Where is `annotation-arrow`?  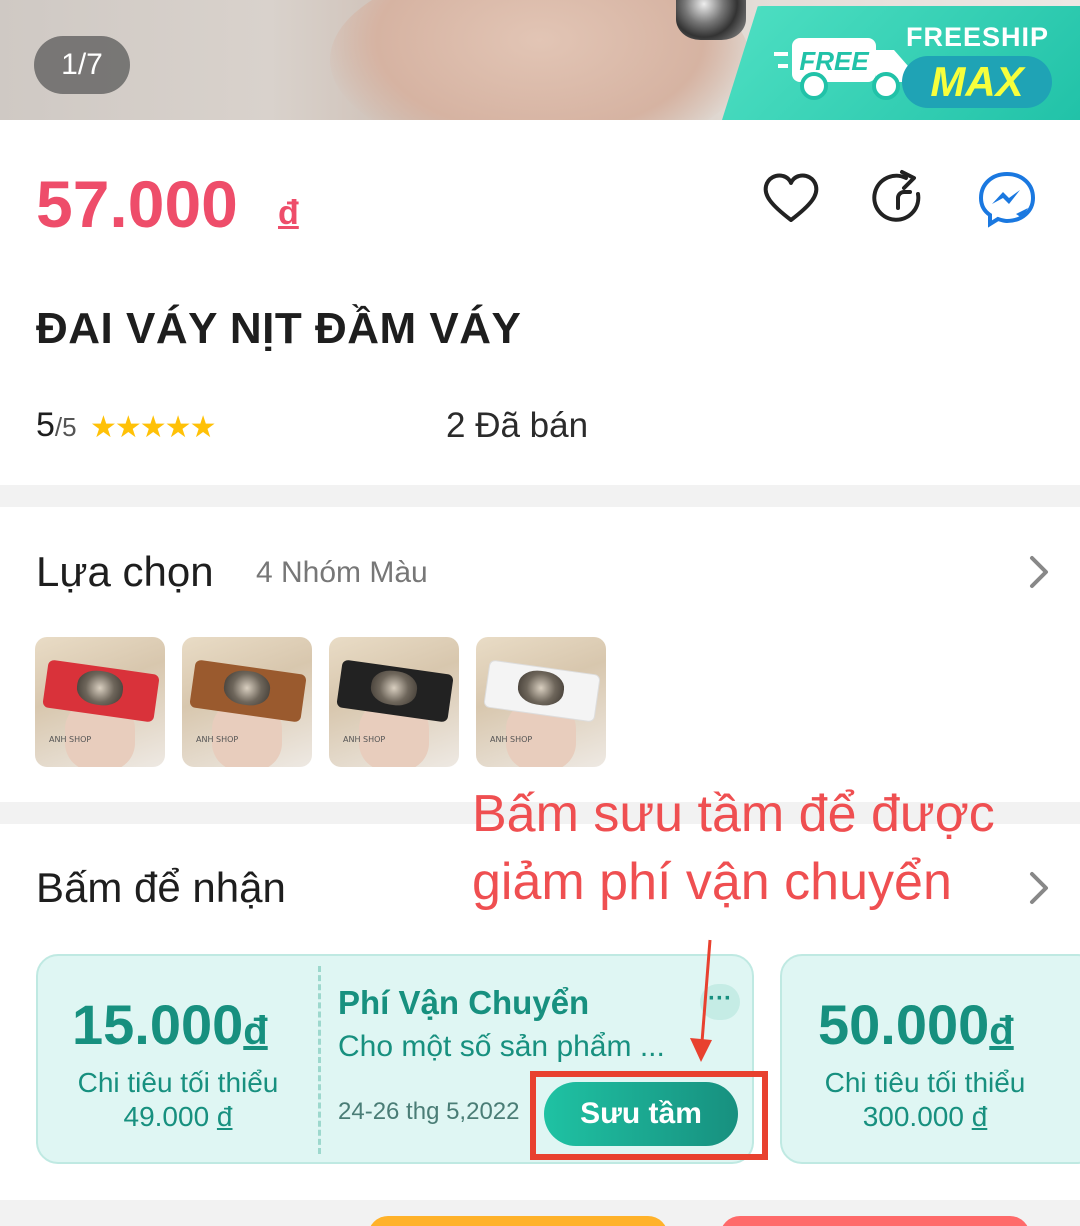
annotation-arrow is located at coordinates (701, 1000).